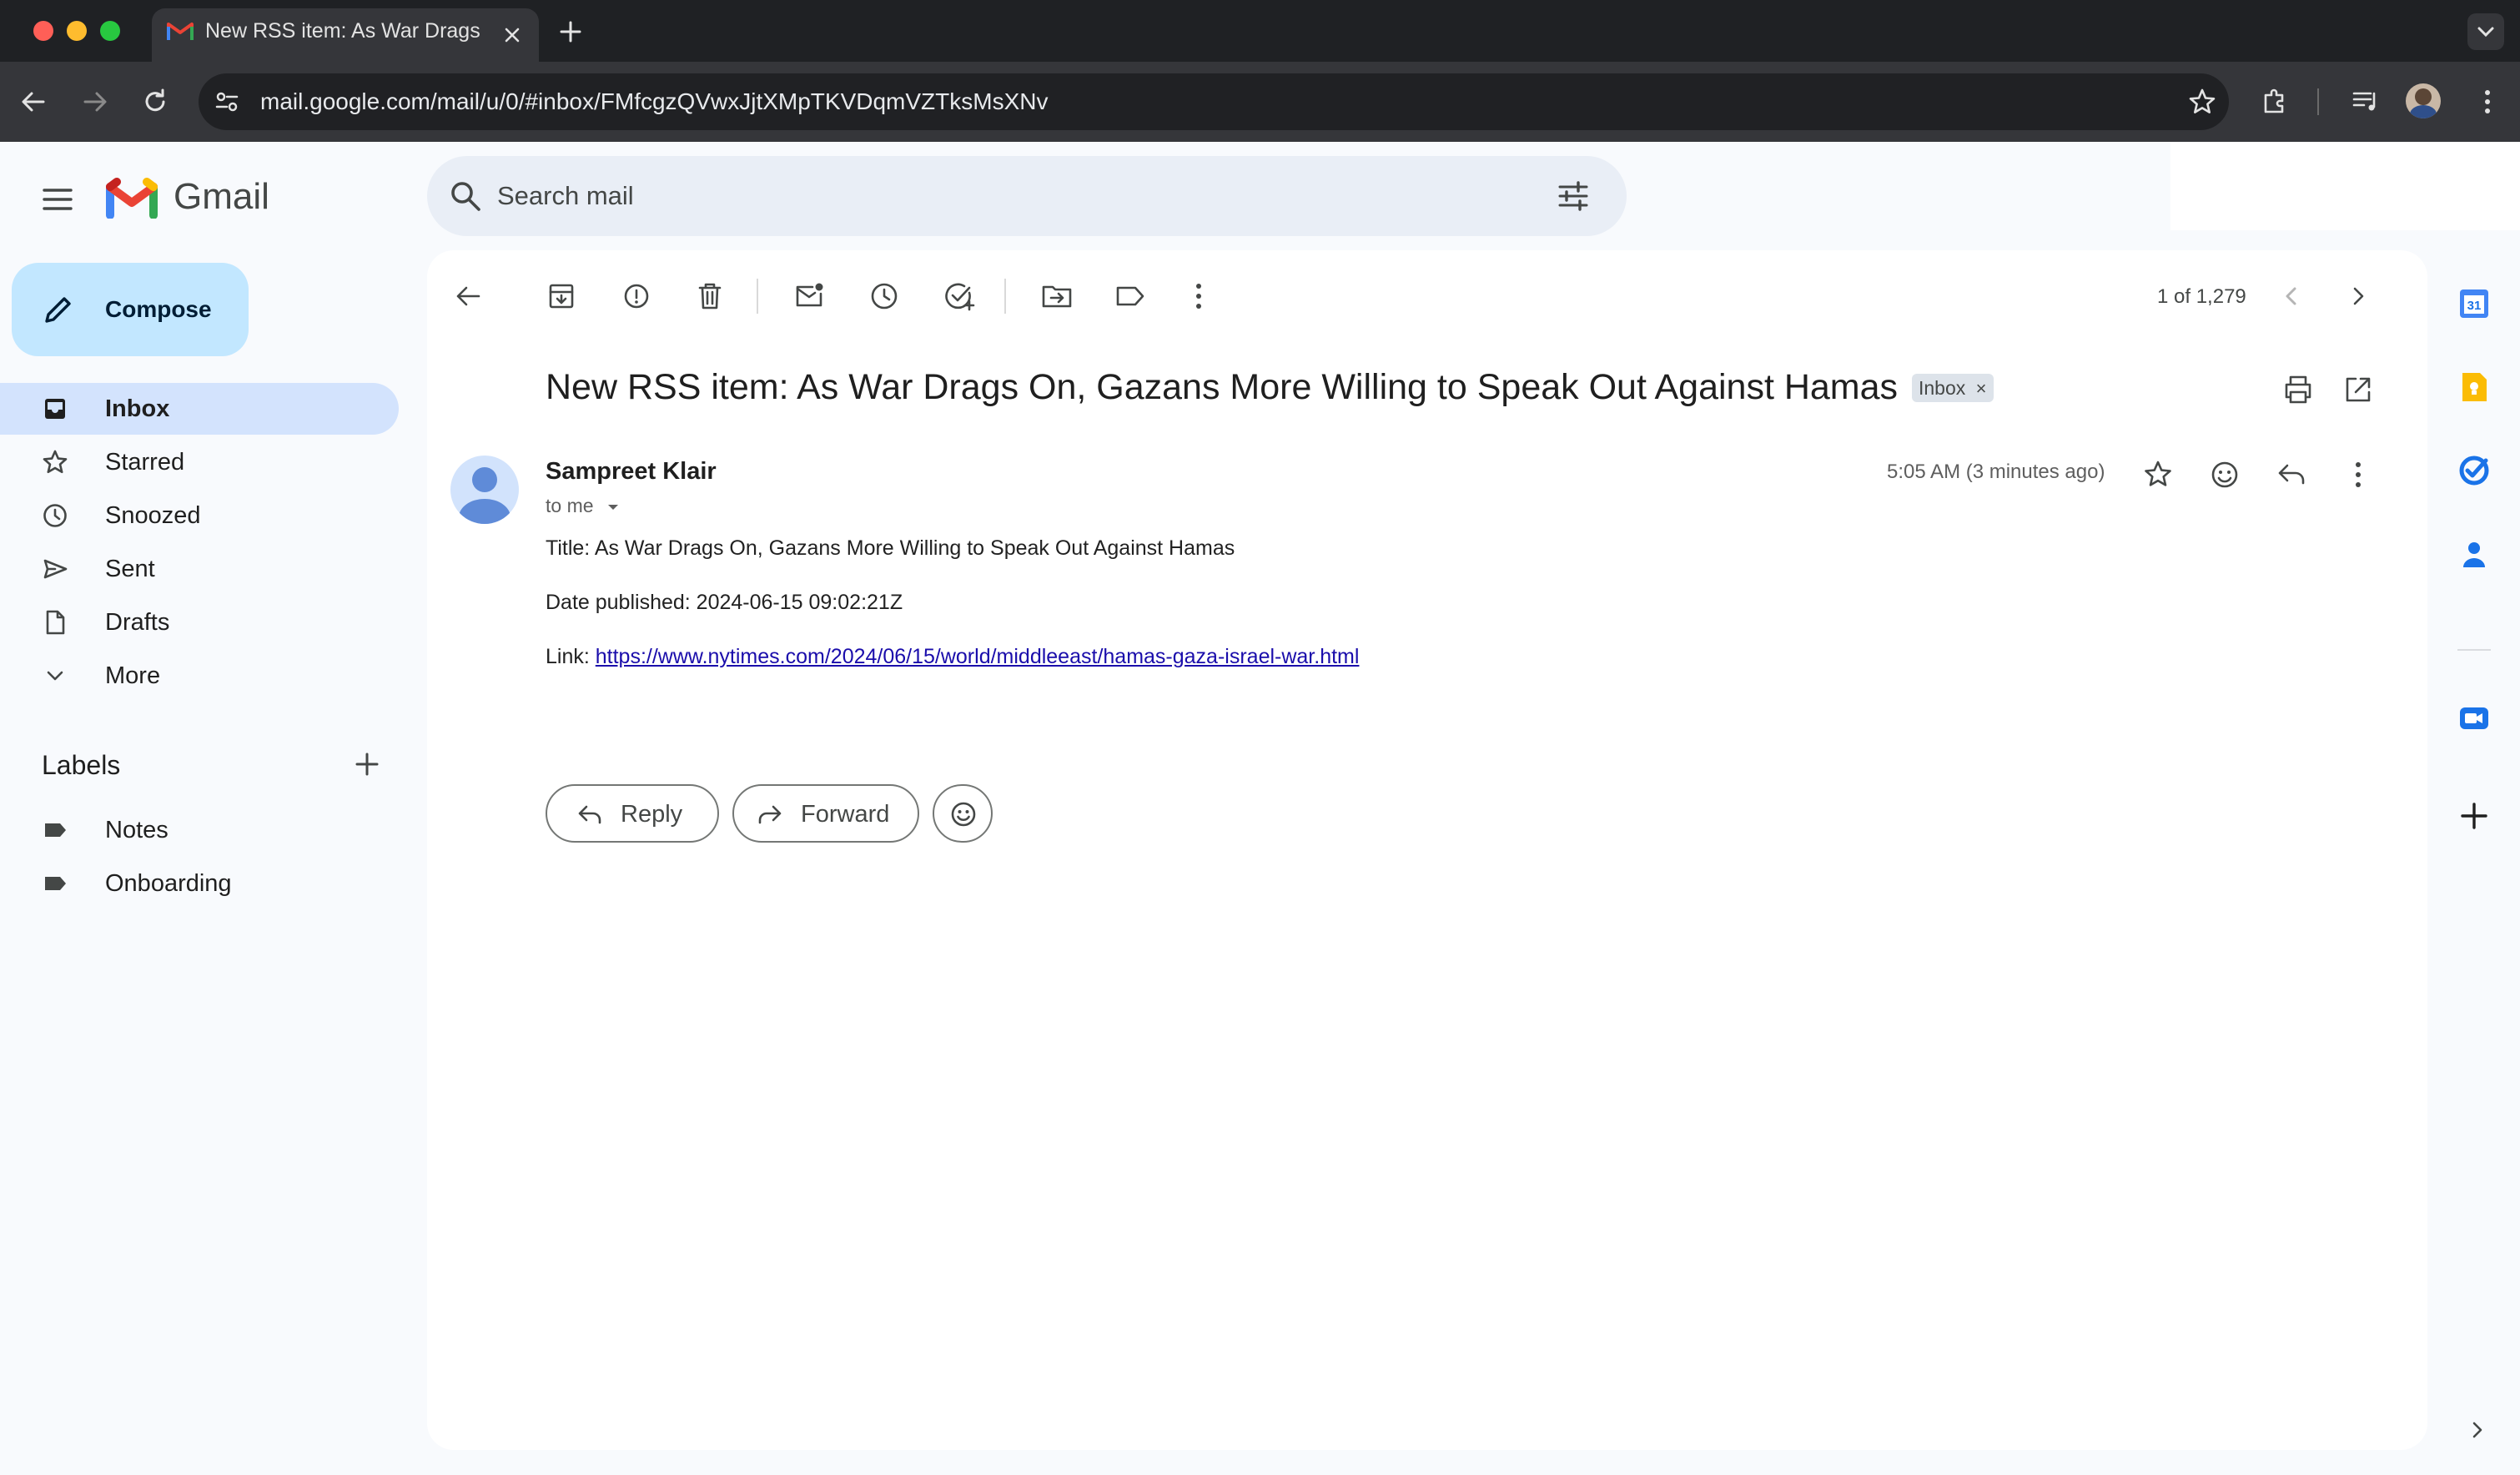 This screenshot has height=1475, width=2520. What do you see at coordinates (484, 490) in the screenshot?
I see `sender-avatar` at bounding box center [484, 490].